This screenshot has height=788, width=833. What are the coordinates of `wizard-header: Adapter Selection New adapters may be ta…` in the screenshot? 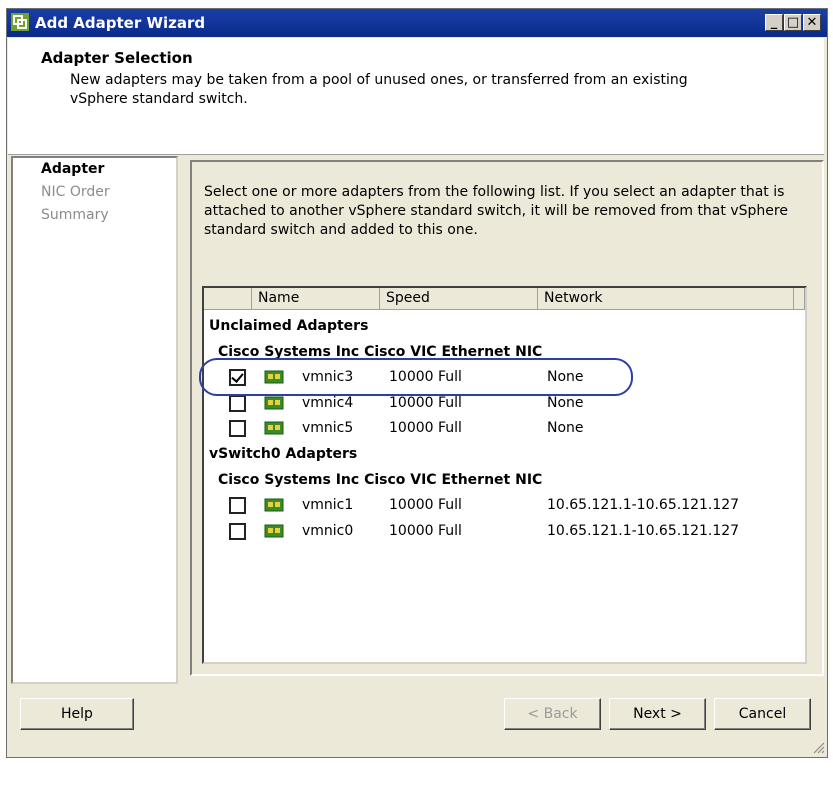 It's located at (416, 96).